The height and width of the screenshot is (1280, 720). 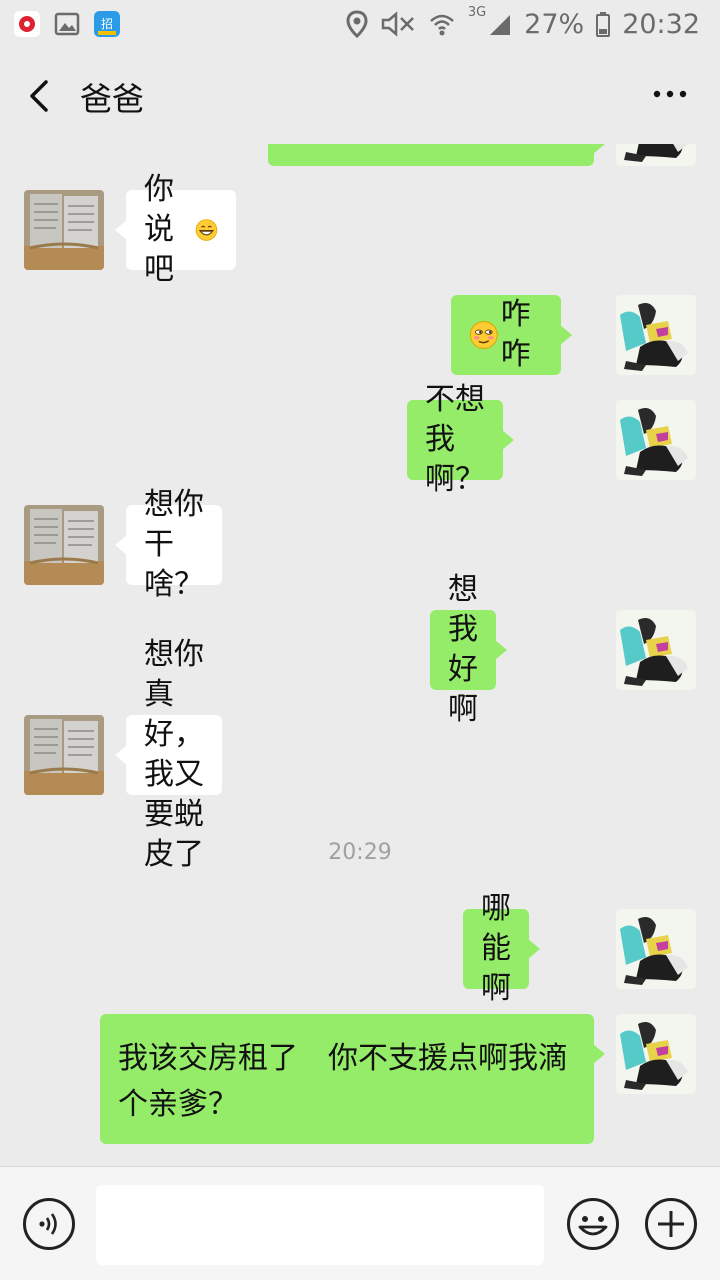 I want to click on message-text: 我该交房租了 你不支援点啊我滴个亲爹？, so click(x=343, y=1081).